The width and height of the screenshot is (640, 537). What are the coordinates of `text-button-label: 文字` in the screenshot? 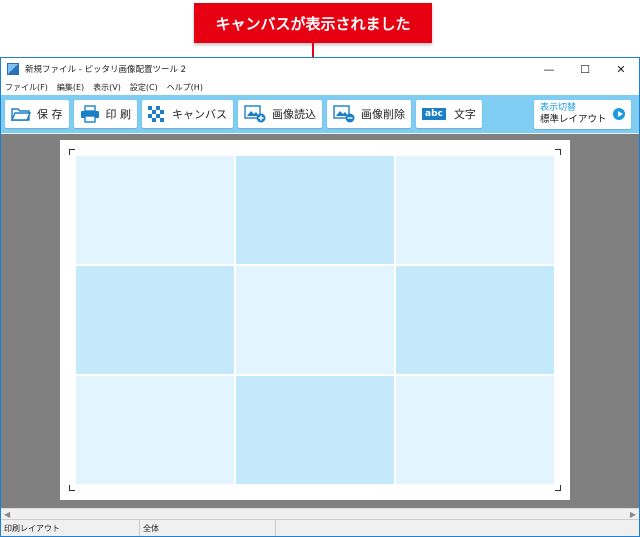 It's located at (464, 114).